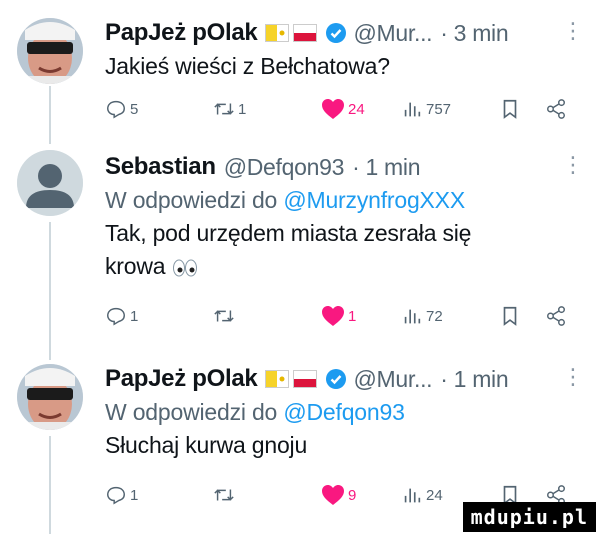  What do you see at coordinates (134, 109) in the screenshot?
I see `reply-count: 5` at bounding box center [134, 109].